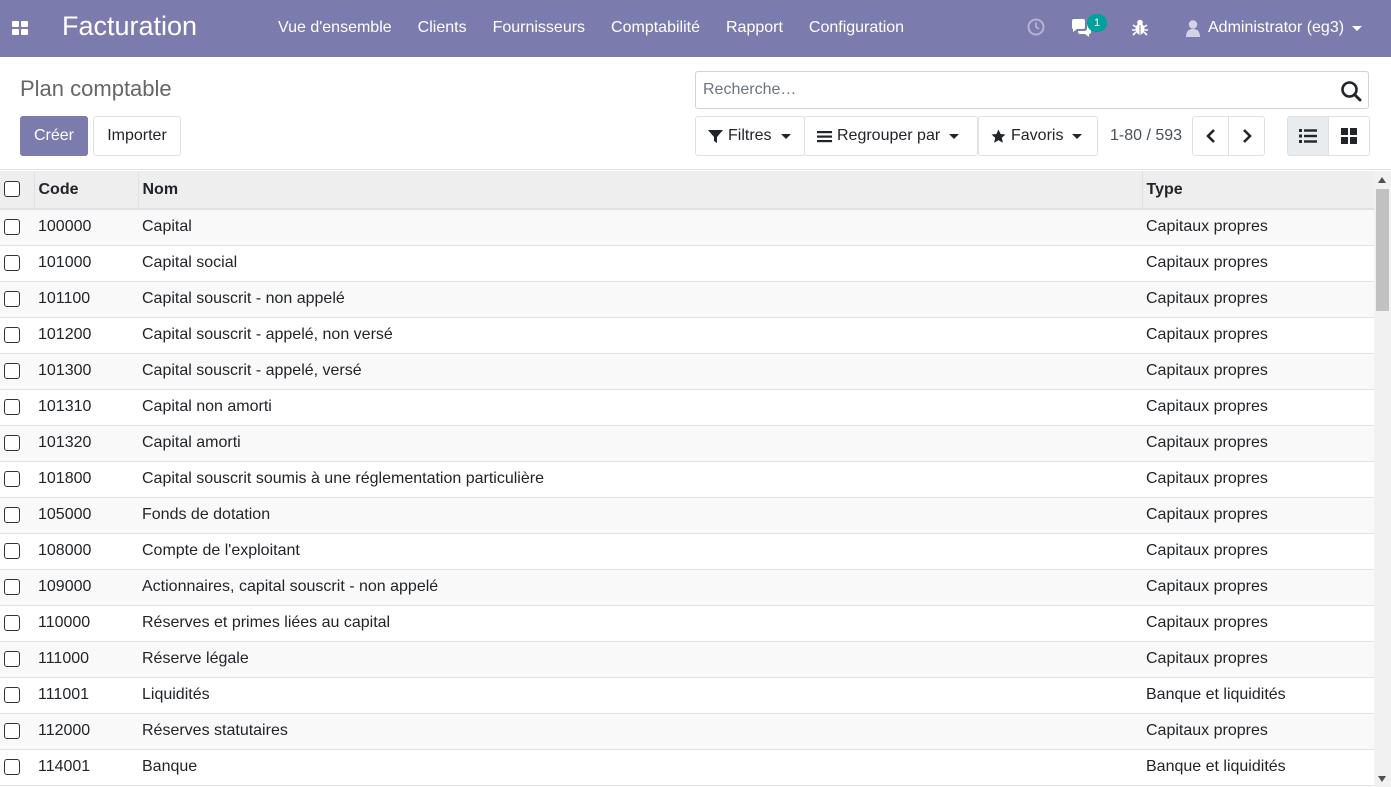  What do you see at coordinates (1349, 136) in the screenshot?
I see `kanban-view-button` at bounding box center [1349, 136].